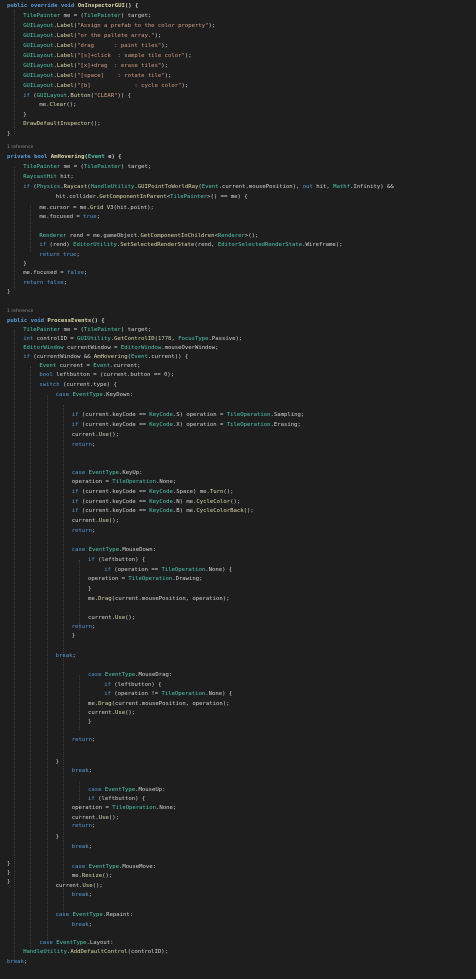 The width and height of the screenshot is (476, 979). What do you see at coordinates (238, 105) in the screenshot?
I see `code-line: me.Clear();` at bounding box center [238, 105].